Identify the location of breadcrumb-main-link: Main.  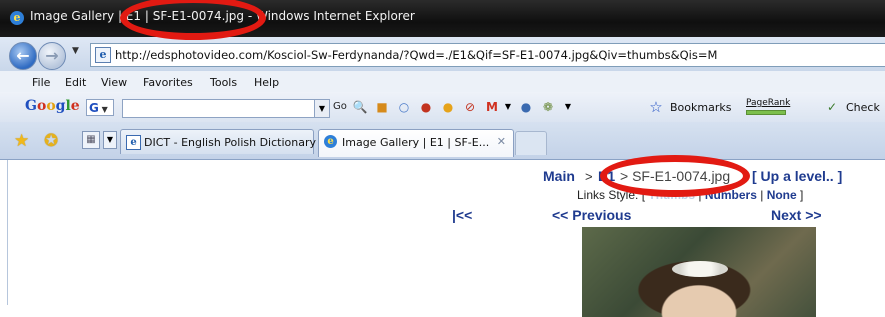
(559, 176).